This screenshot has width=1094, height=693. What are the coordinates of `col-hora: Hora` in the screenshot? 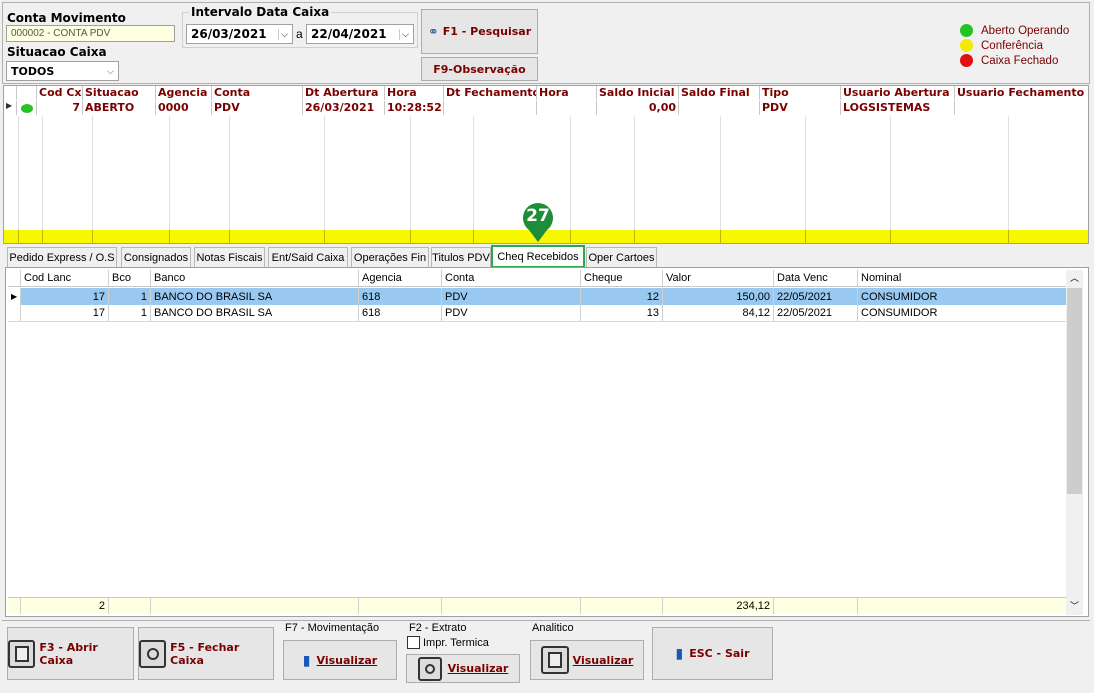 It's located at (414, 93).